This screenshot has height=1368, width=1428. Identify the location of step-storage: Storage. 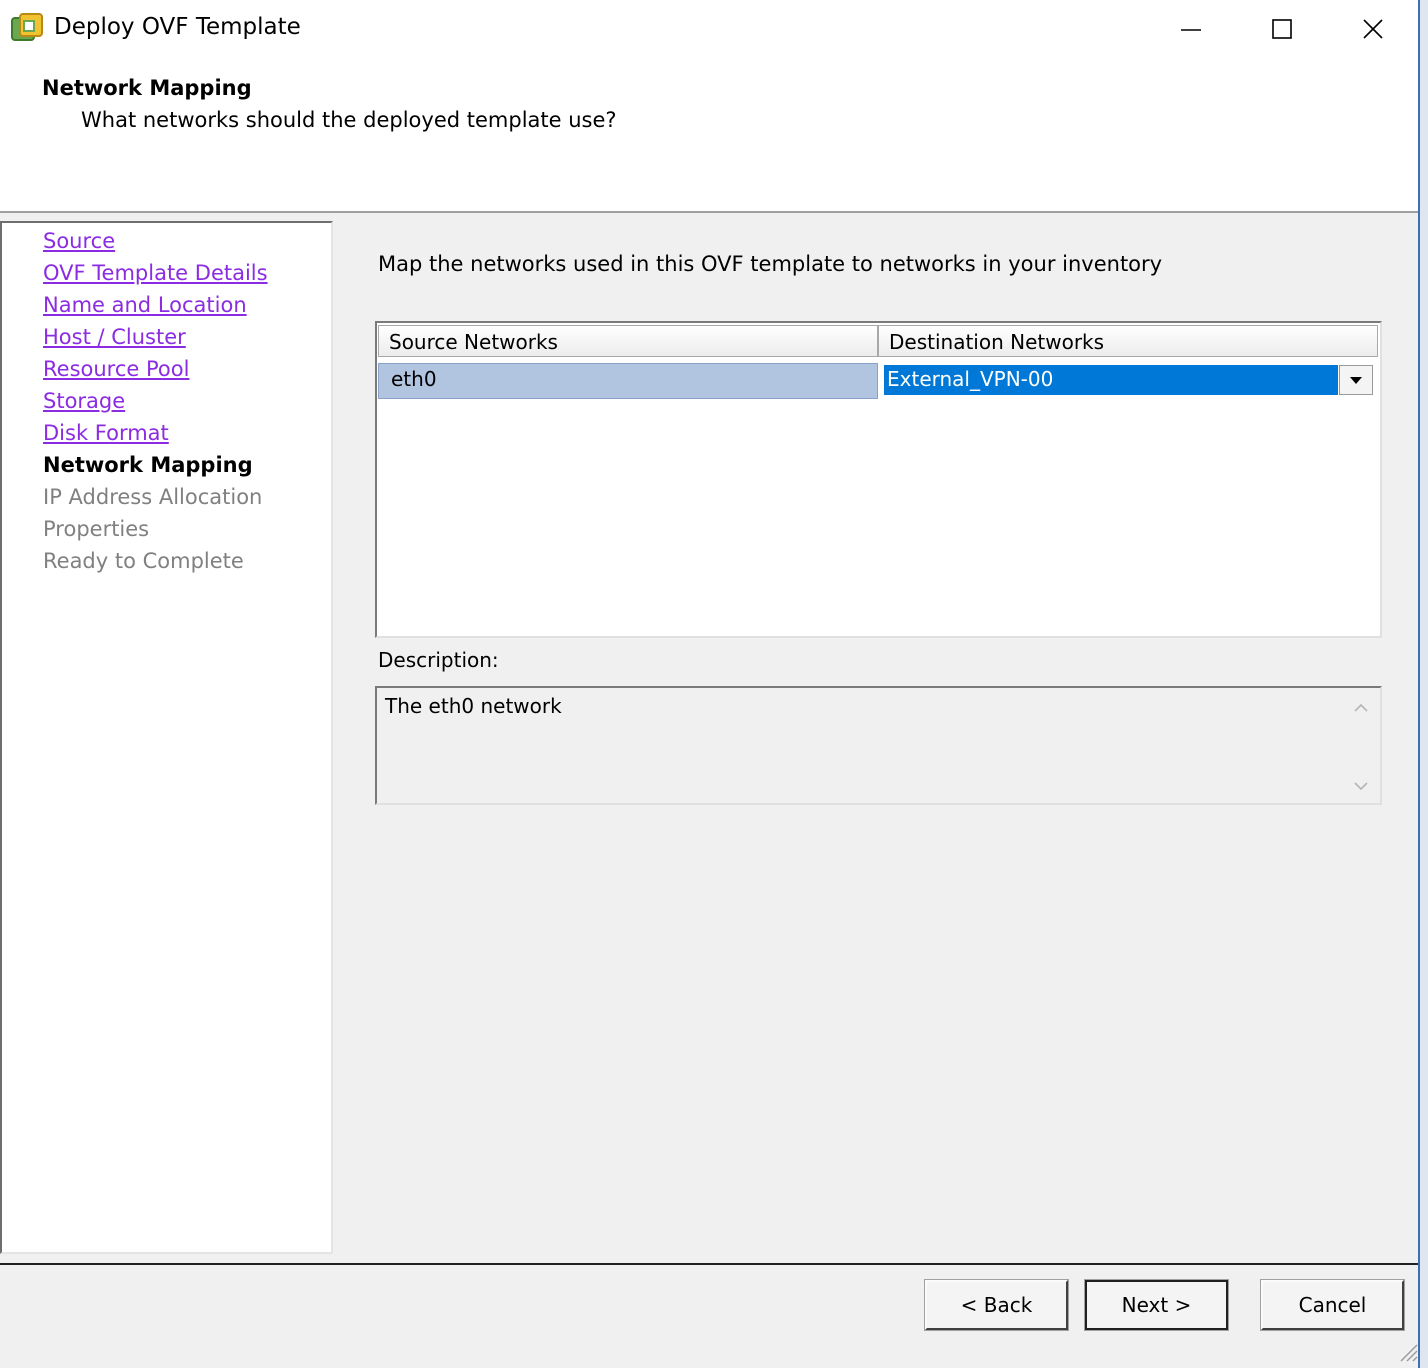
(84, 401).